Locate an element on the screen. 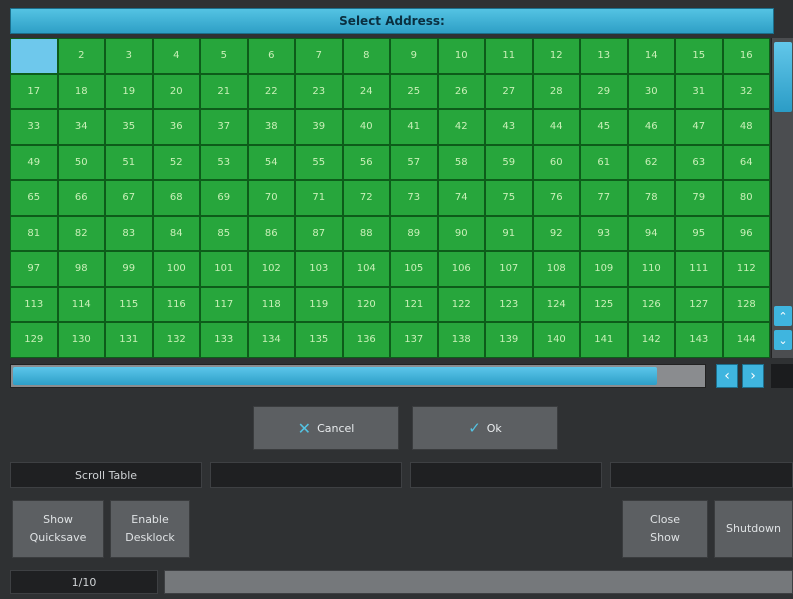 The height and width of the screenshot is (599, 793). address-cell: 9 is located at coordinates (414, 56).